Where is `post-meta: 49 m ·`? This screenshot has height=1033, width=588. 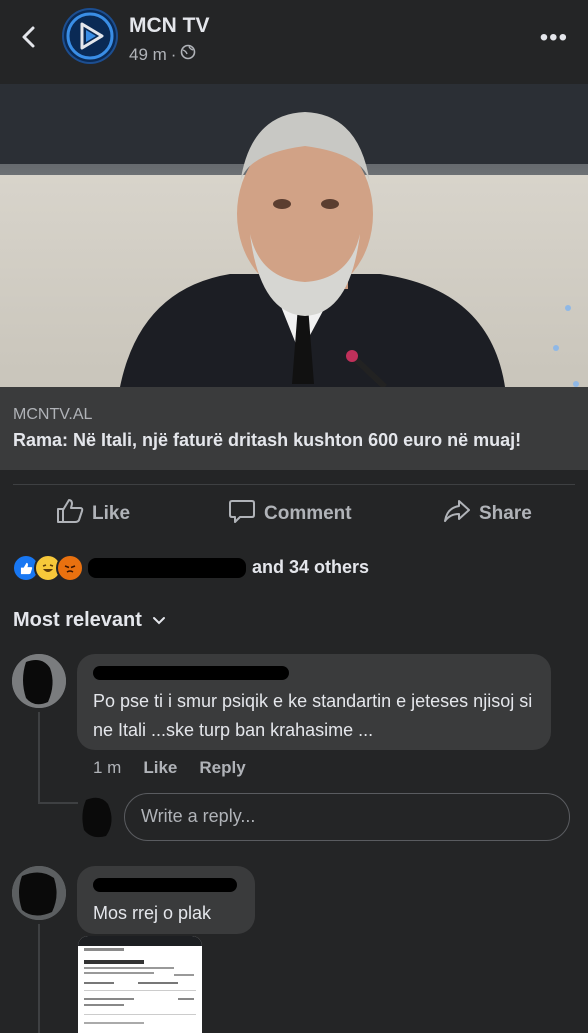
post-meta: 49 m · is located at coordinates (162, 54).